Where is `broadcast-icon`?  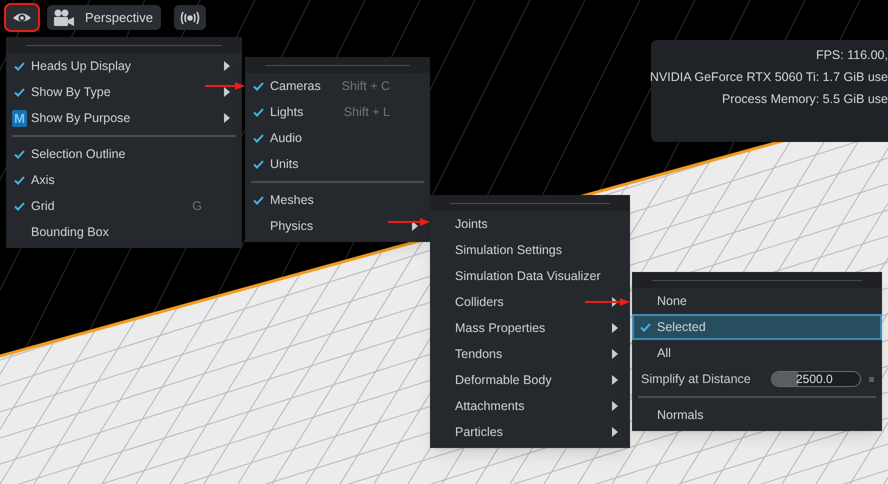 broadcast-icon is located at coordinates (190, 17).